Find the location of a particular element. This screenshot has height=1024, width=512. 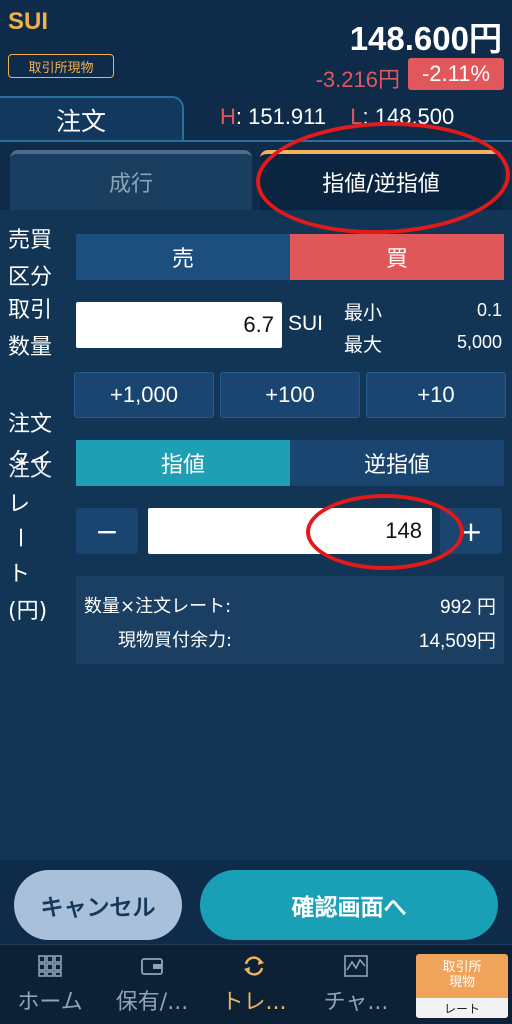

rate-board-button: 取引所 現物 レート is located at coordinates (462, 986).